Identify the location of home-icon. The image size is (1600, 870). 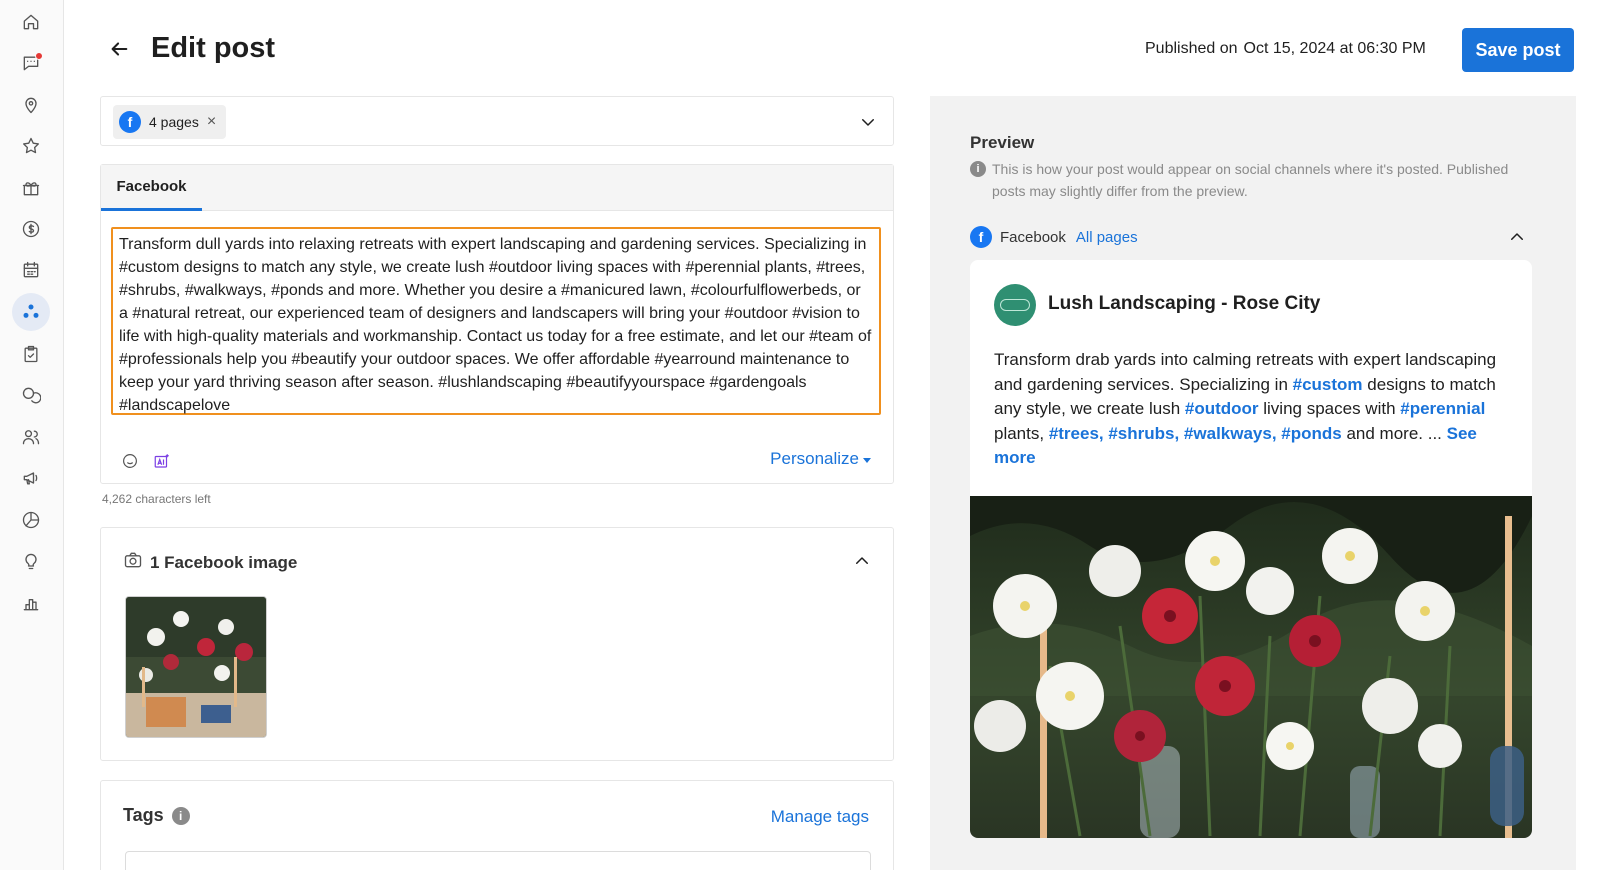
(31, 22).